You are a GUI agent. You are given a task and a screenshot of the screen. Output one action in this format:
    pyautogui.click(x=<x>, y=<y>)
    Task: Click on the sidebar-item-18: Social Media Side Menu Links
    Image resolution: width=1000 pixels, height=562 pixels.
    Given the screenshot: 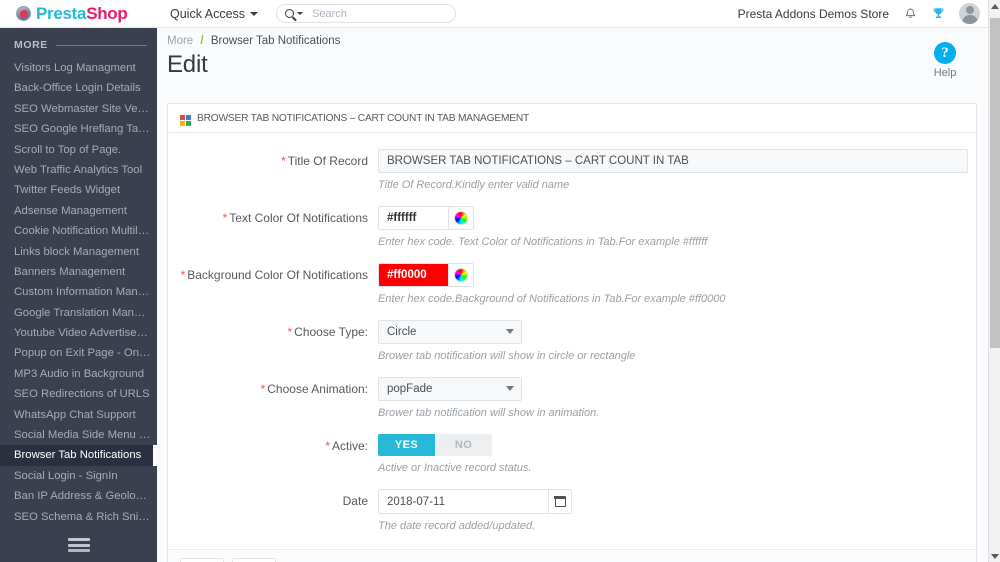 What is the action you would take?
    pyautogui.click(x=78, y=435)
    